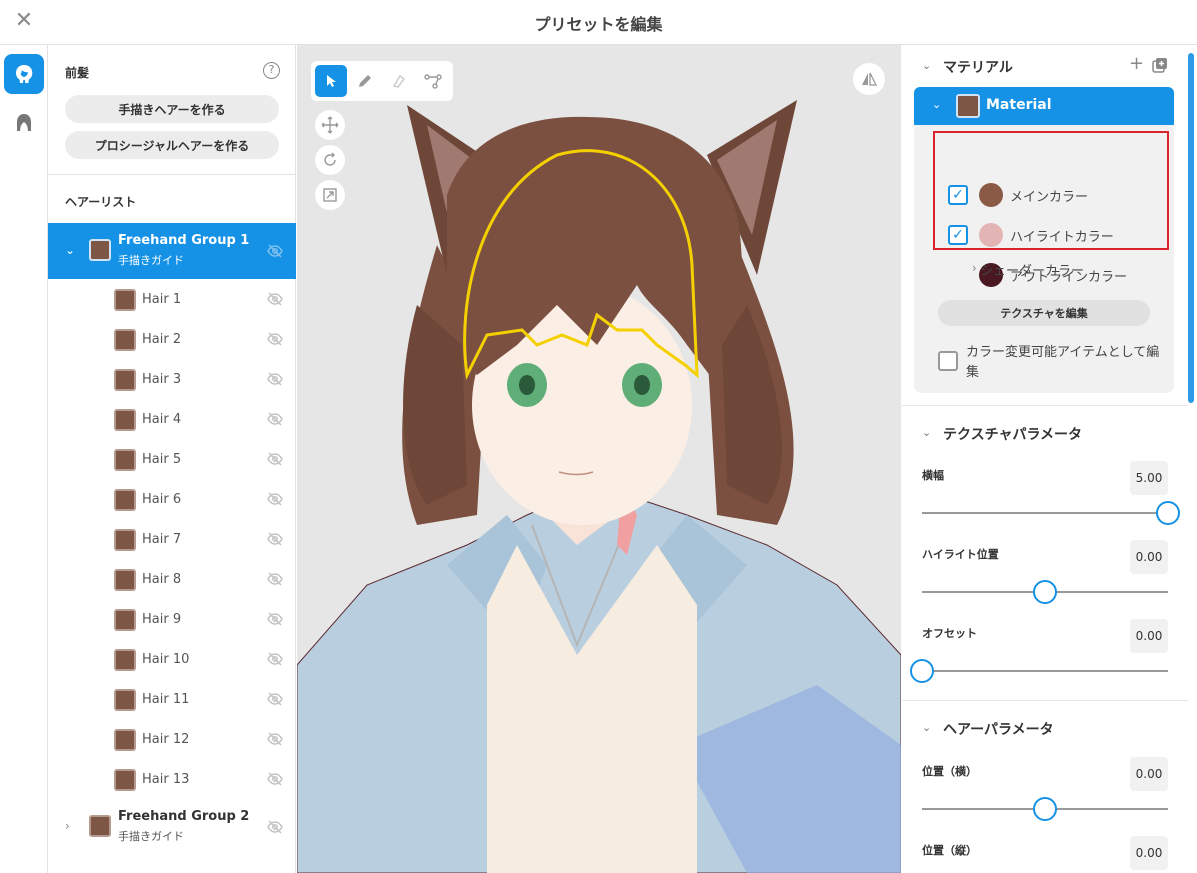 This screenshot has height=873, width=1197. What do you see at coordinates (1191, 228) in the screenshot?
I see `scrollbar` at bounding box center [1191, 228].